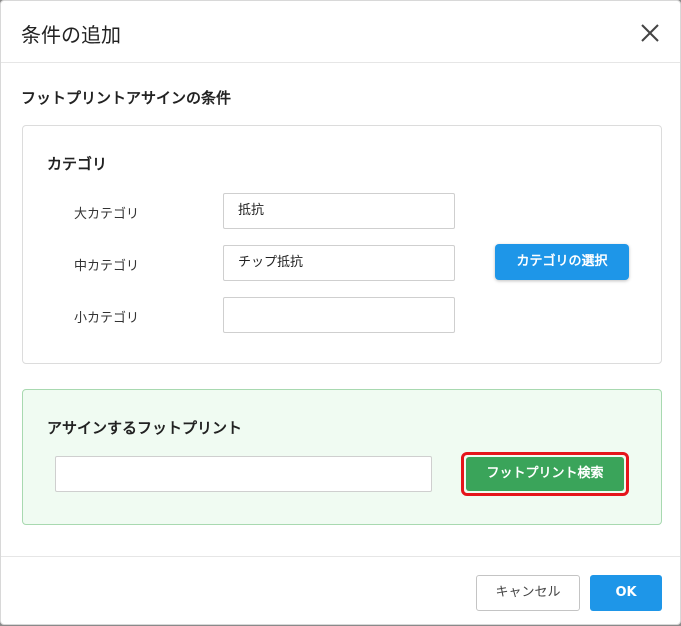 Image resolution: width=681 pixels, height=626 pixels. What do you see at coordinates (562, 262) in the screenshot?
I see `select-category-button: カテゴリの選択` at bounding box center [562, 262].